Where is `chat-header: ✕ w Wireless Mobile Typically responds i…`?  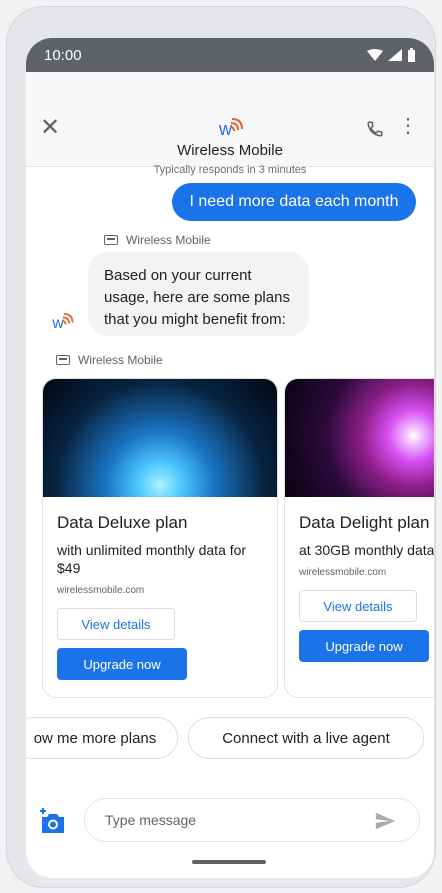 chat-header: ✕ w Wireless Mobile Typically responds i… is located at coordinates (230, 124).